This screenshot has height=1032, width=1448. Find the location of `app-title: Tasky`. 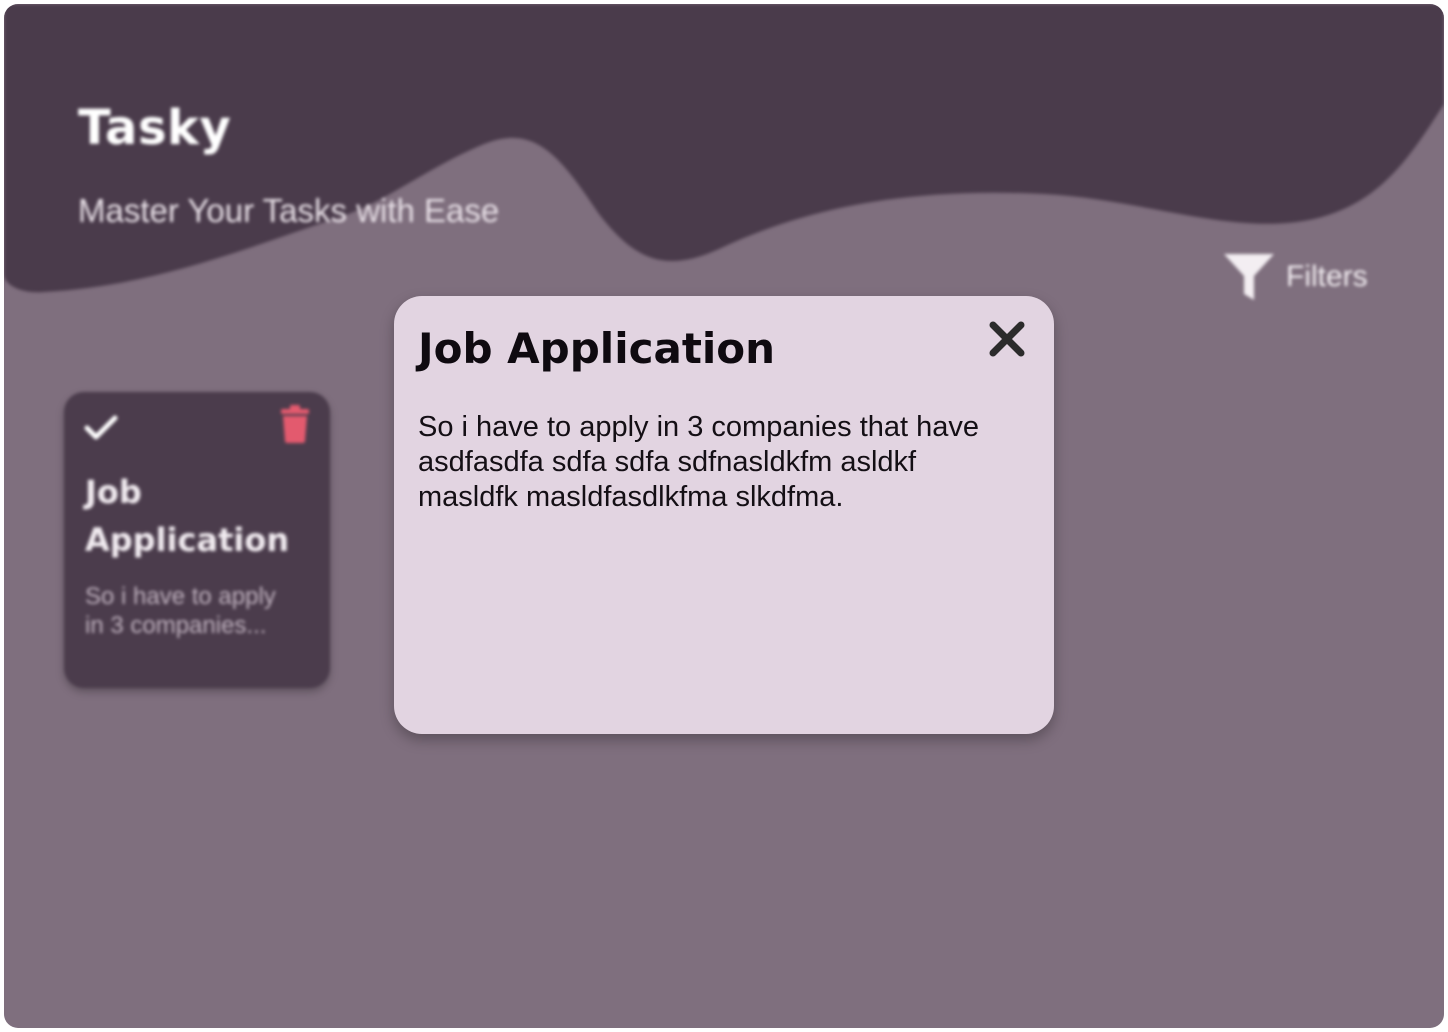

app-title: Tasky is located at coordinates (155, 128).